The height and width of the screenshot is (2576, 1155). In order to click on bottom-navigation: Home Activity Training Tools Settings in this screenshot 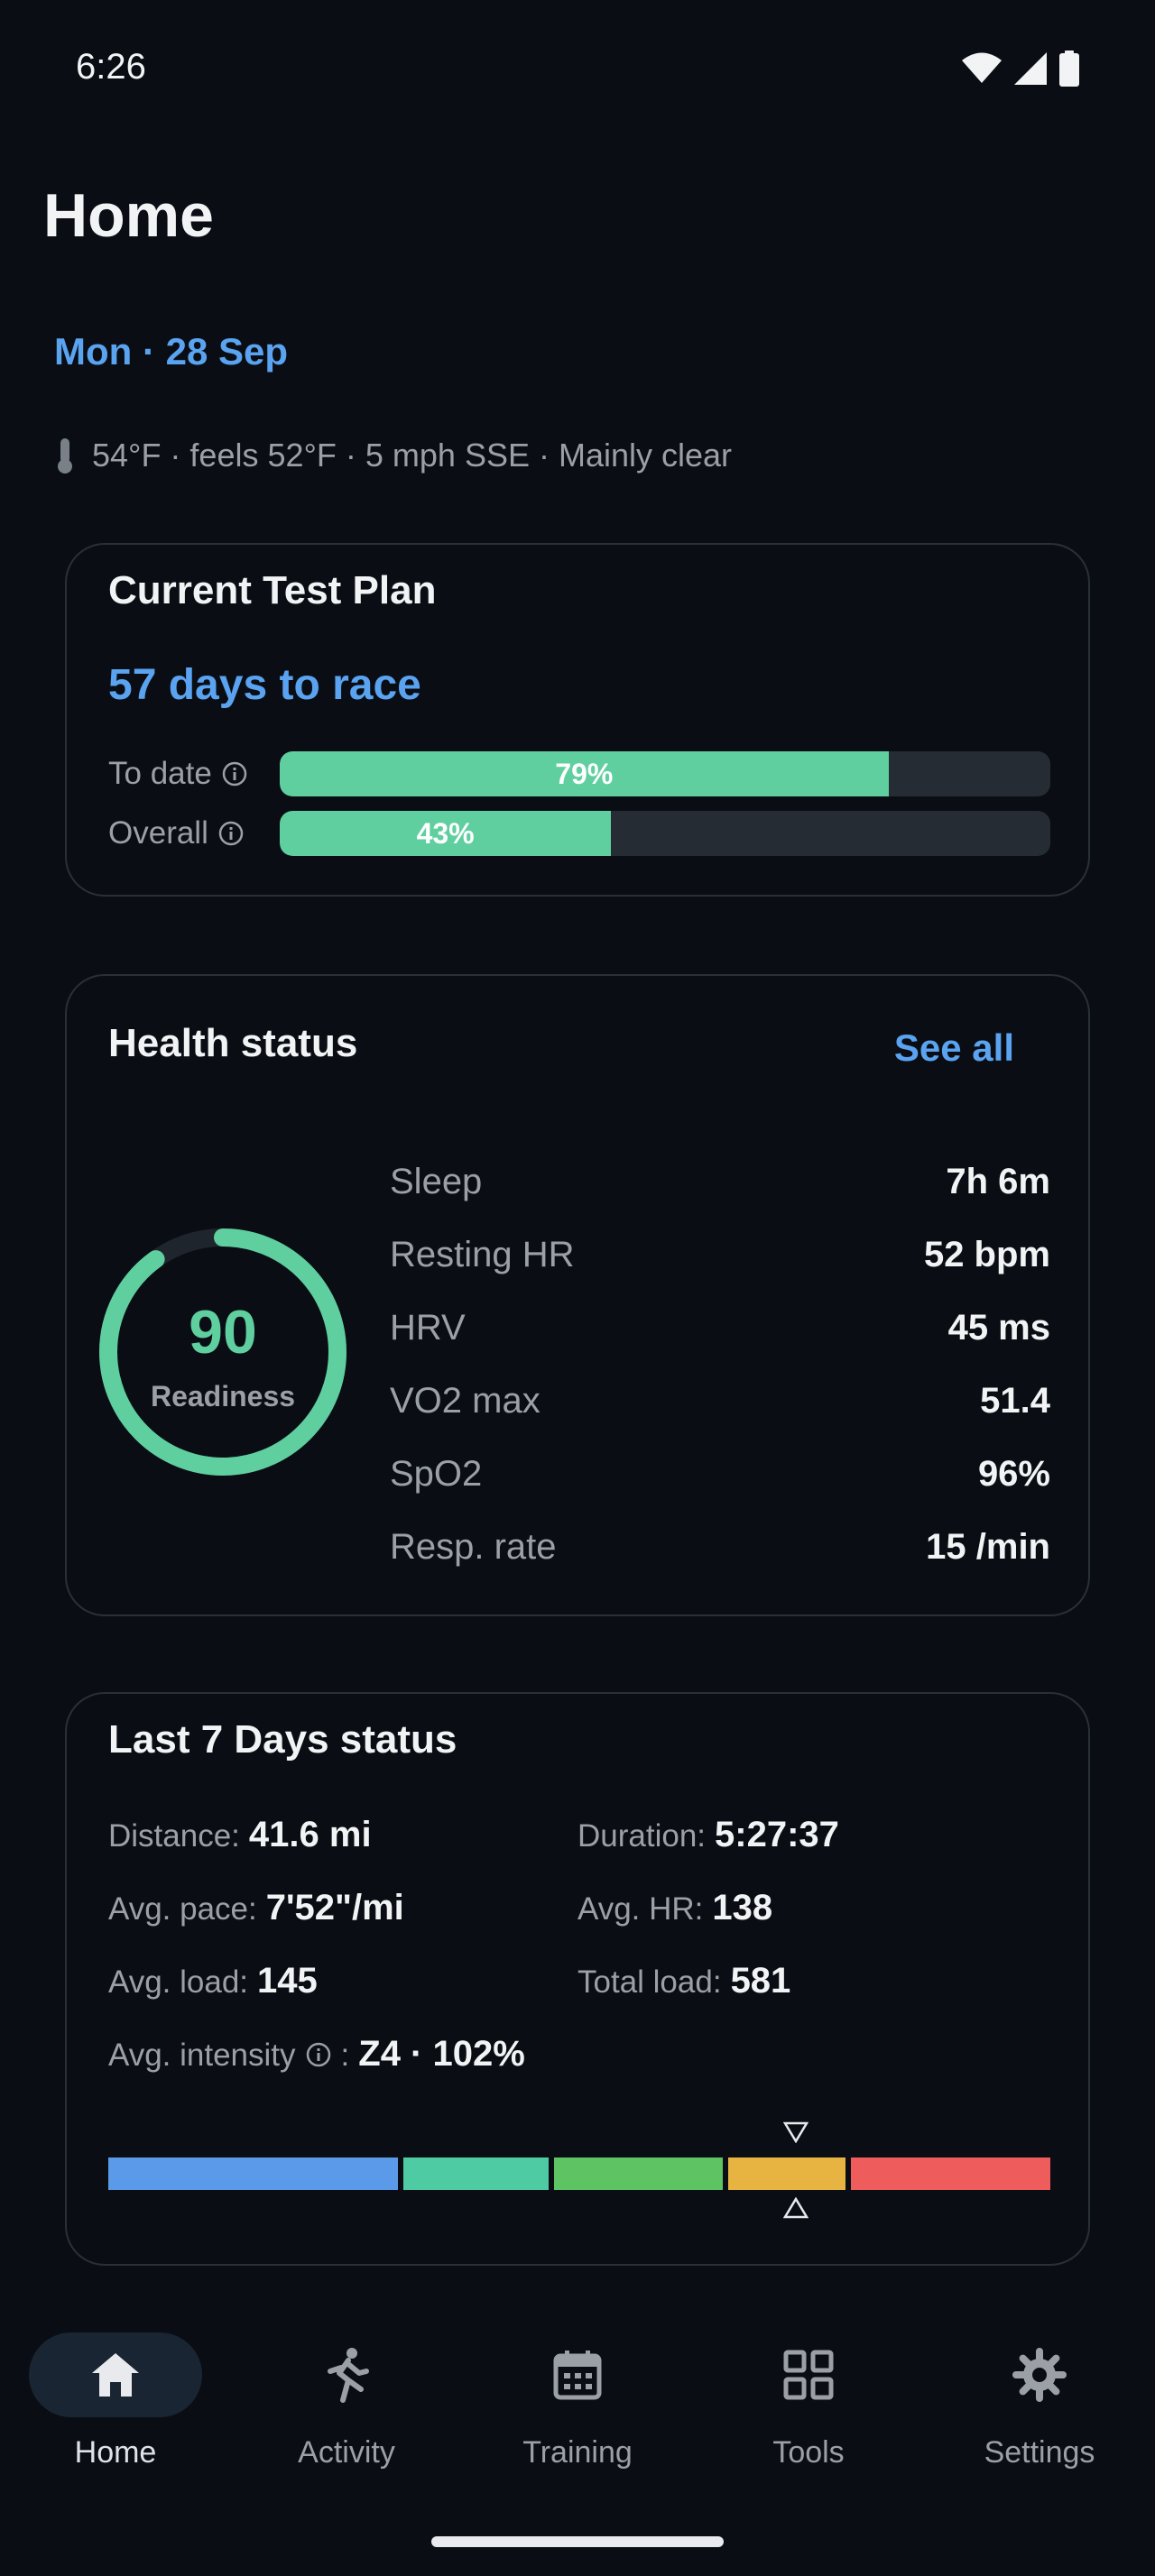, I will do `click(577, 2390)`.